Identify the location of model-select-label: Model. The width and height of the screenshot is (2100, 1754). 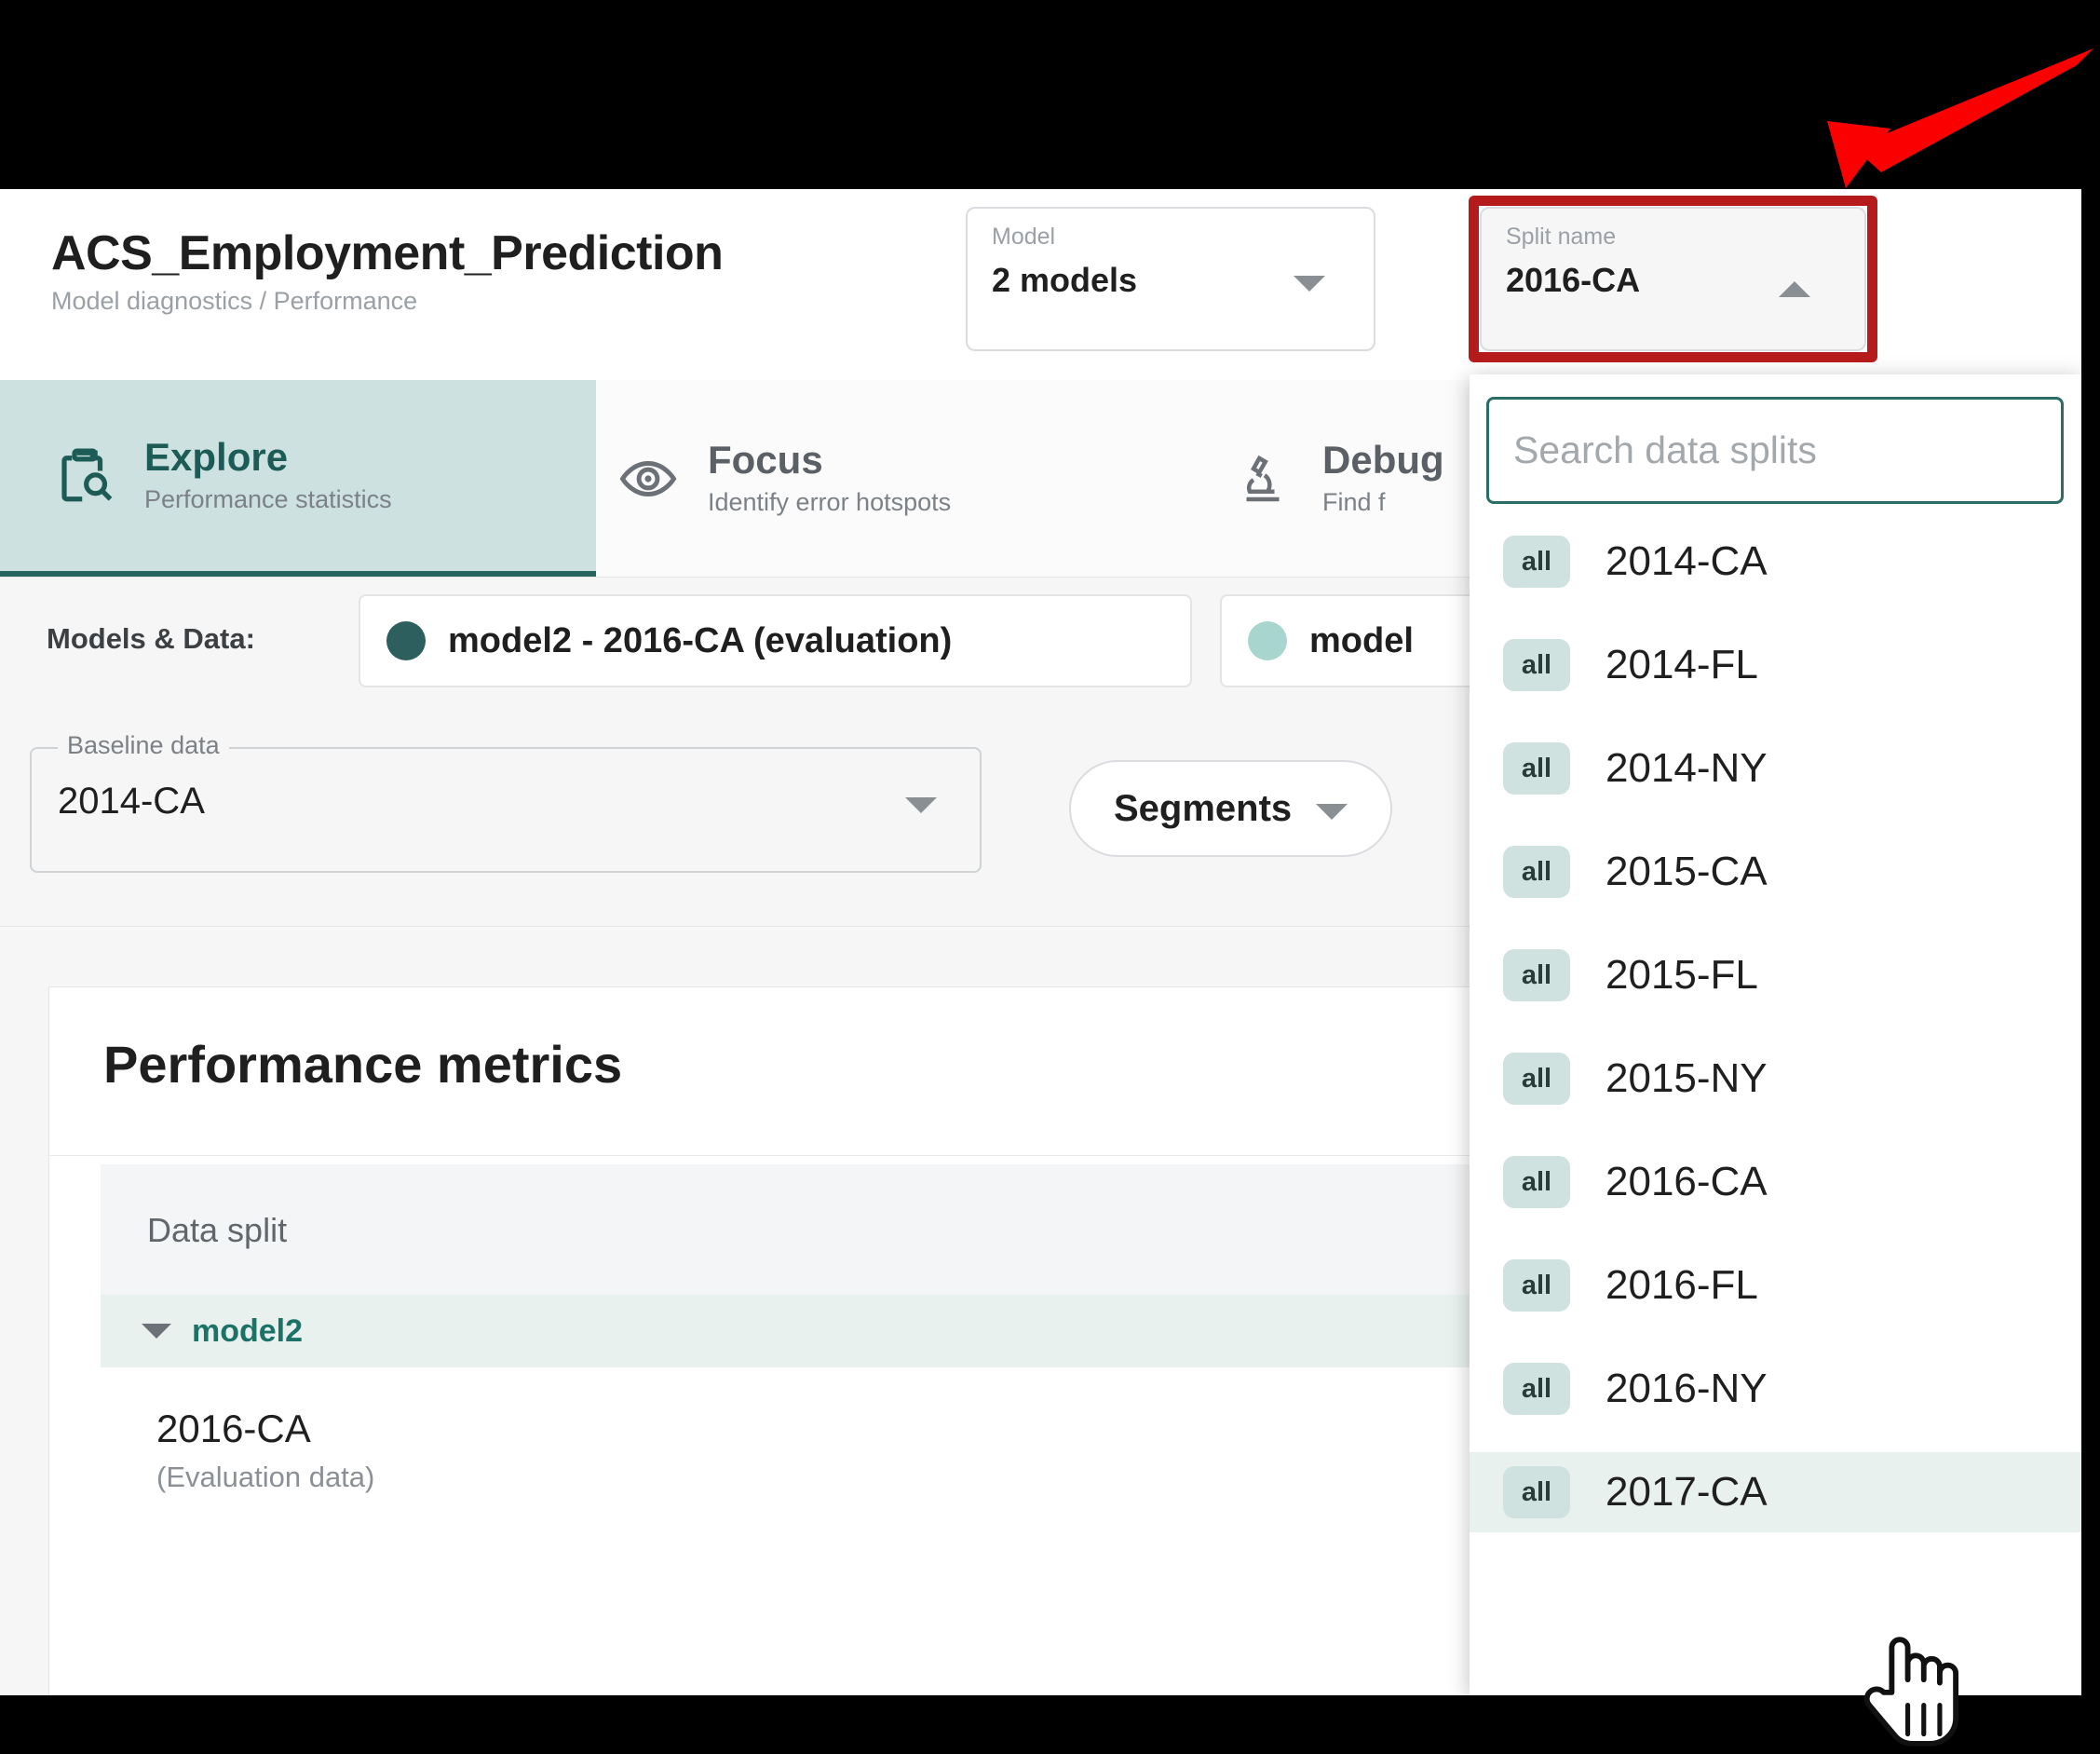
(1024, 237).